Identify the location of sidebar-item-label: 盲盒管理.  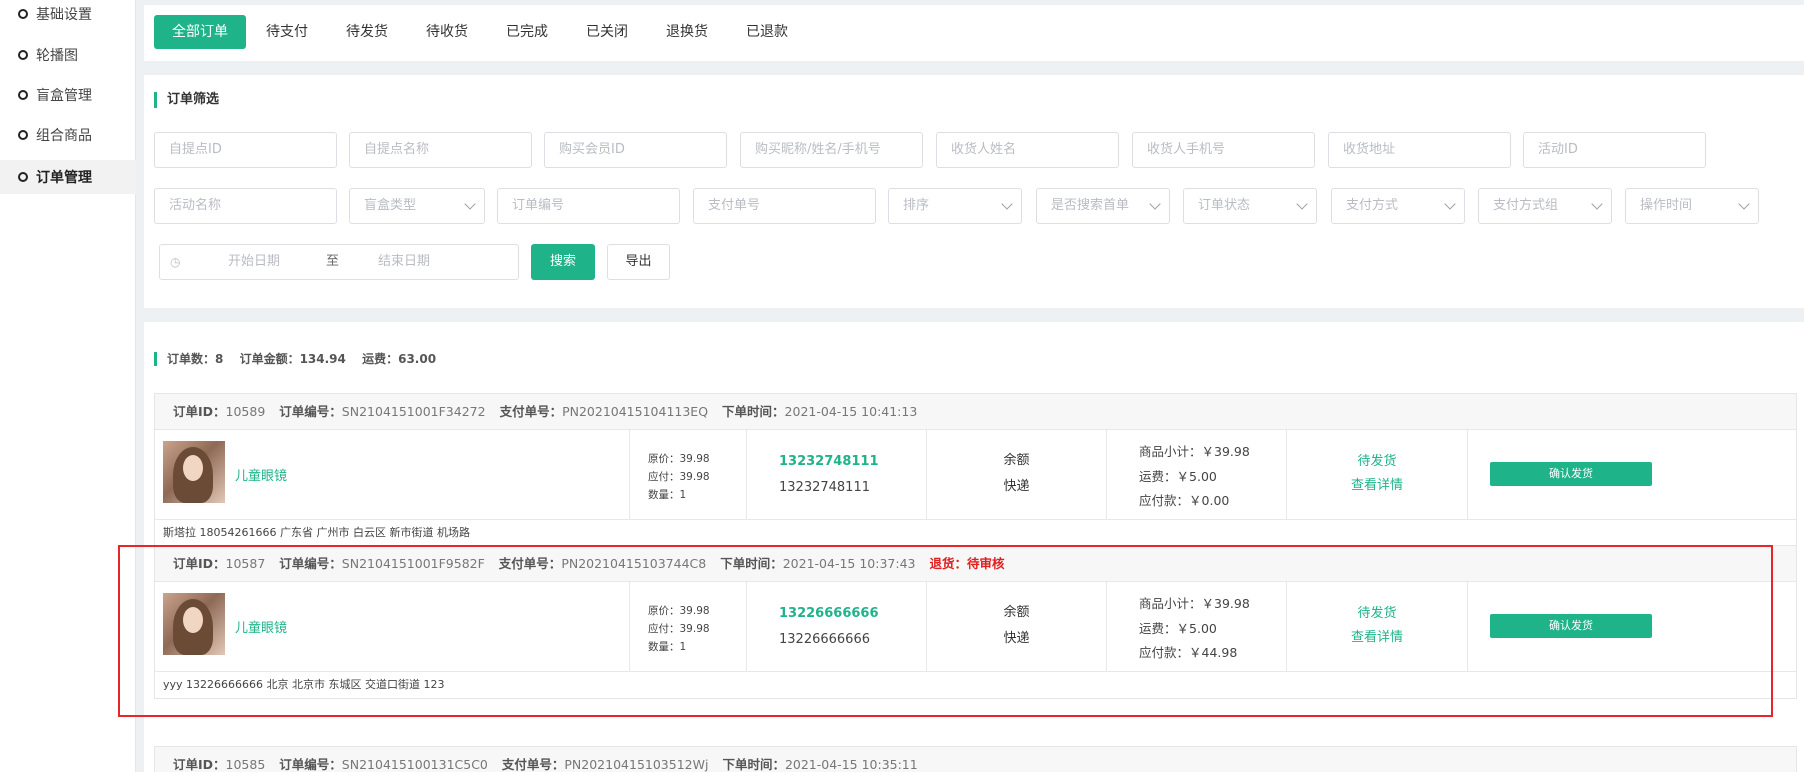
(64, 96).